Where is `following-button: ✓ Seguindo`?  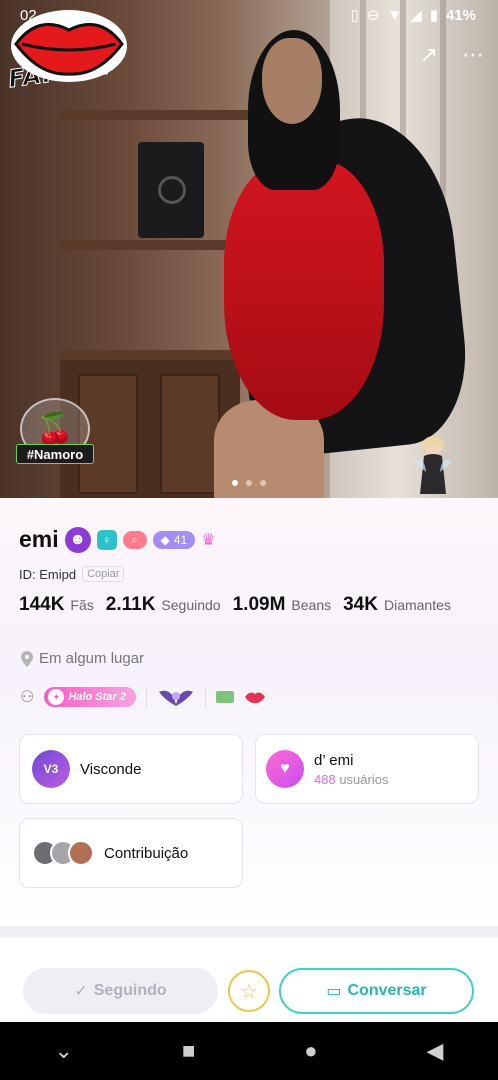
following-button: ✓ Seguindo is located at coordinates (120, 991).